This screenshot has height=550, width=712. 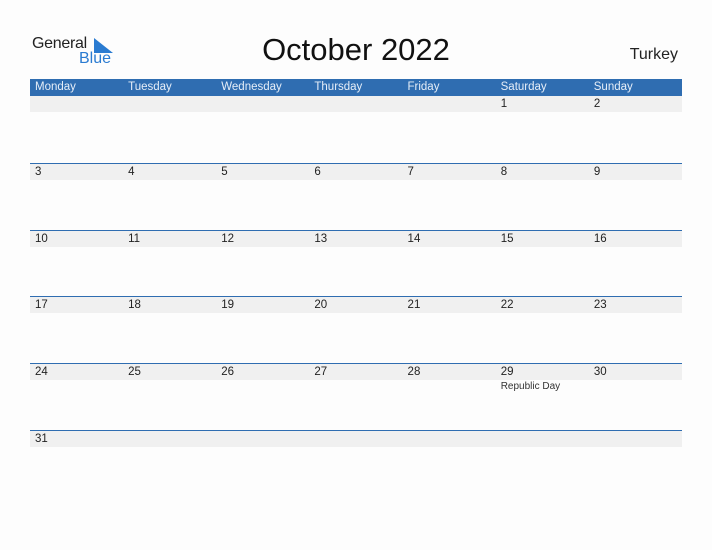 I want to click on day-number: 12, so click(x=228, y=239).